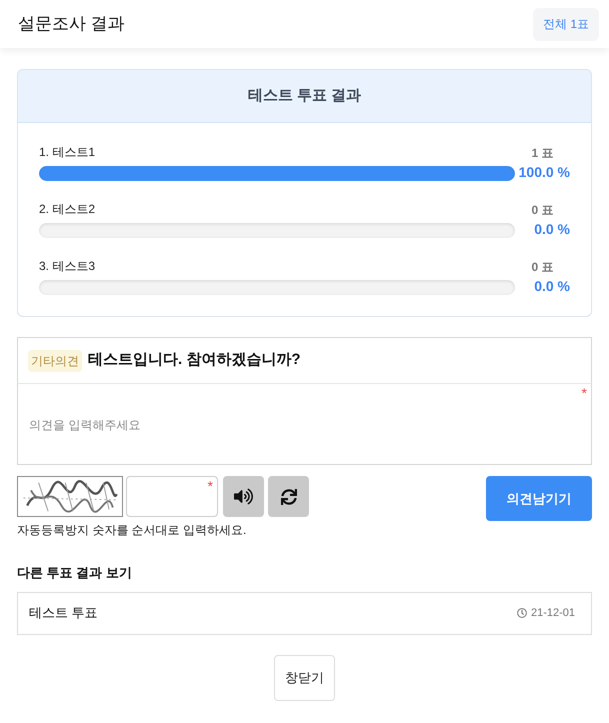  What do you see at coordinates (55, 361) in the screenshot?
I see `category-tag: 기타의견` at bounding box center [55, 361].